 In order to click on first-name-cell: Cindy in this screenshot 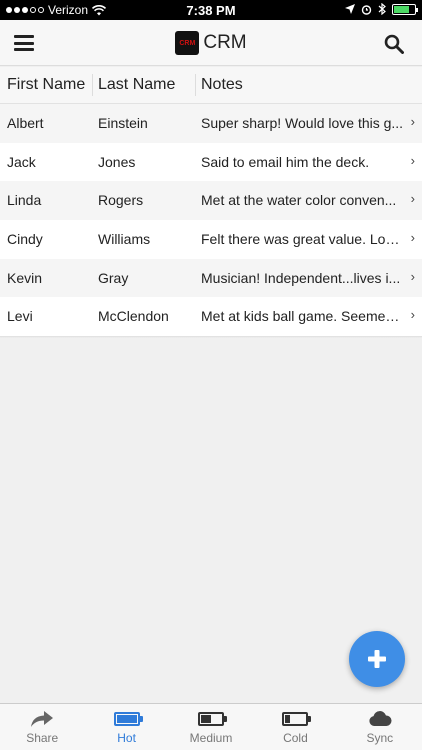, I will do `click(25, 239)`.